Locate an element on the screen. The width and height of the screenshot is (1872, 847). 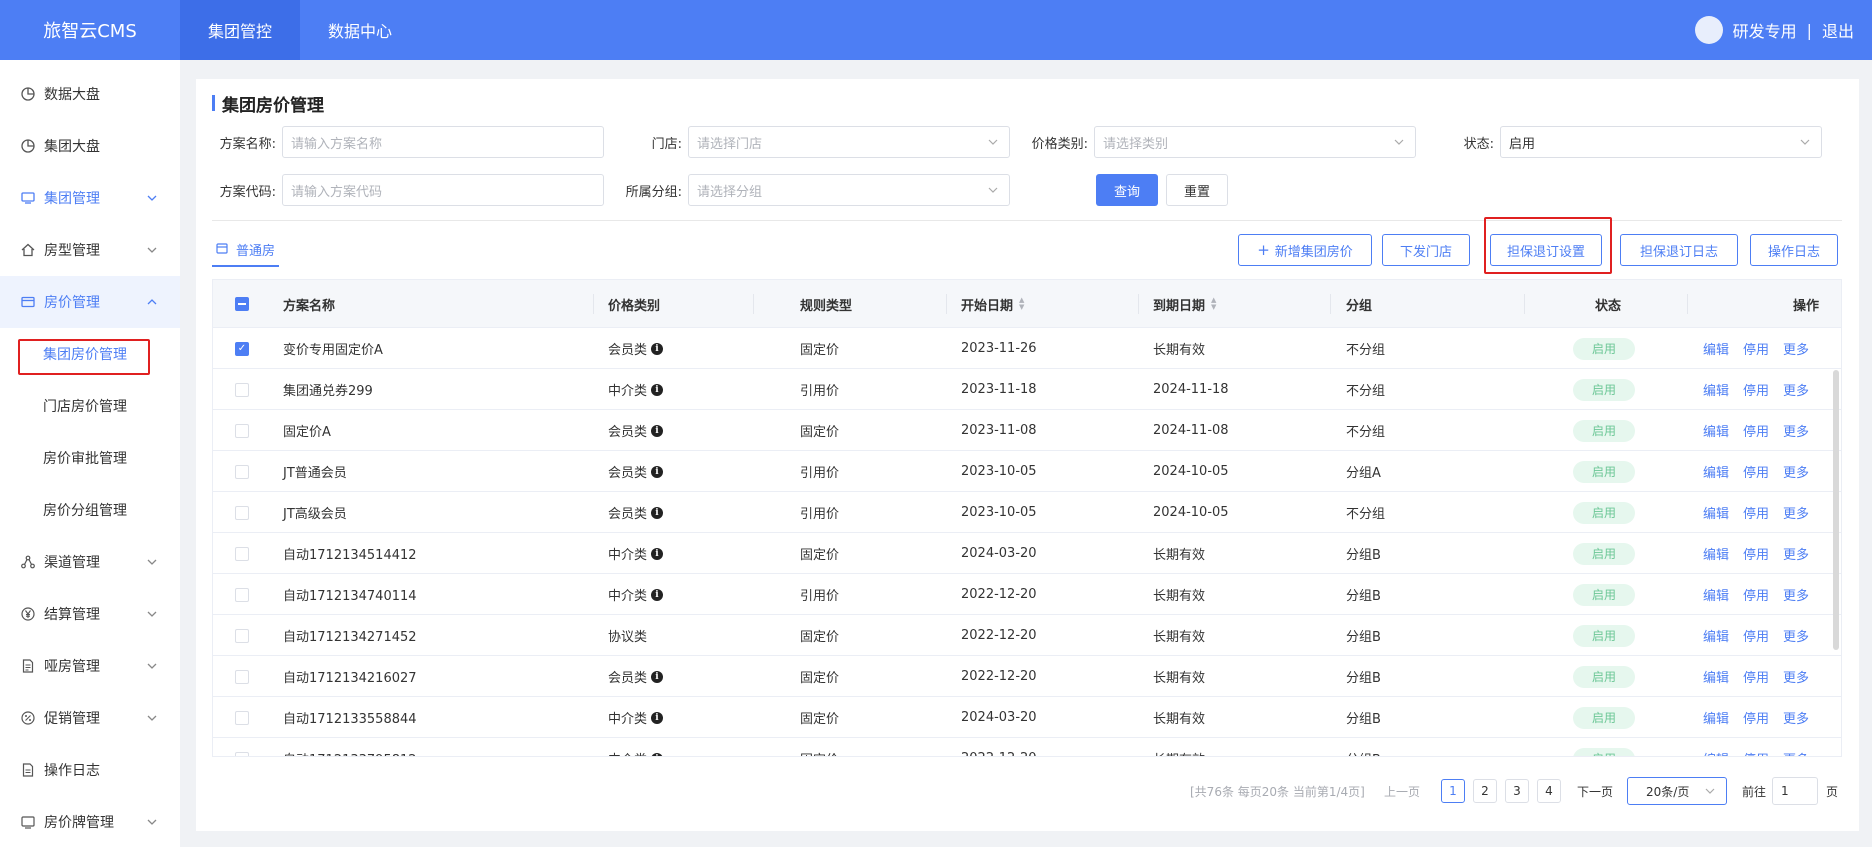
sidebar-item-promotion: 促销管理 is located at coordinates (90, 718).